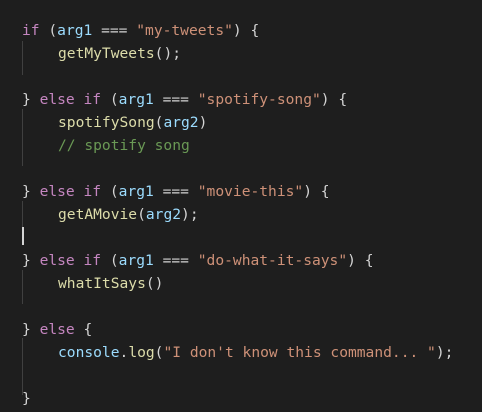  What do you see at coordinates (141, 352) in the screenshot?
I see `code-token: log` at bounding box center [141, 352].